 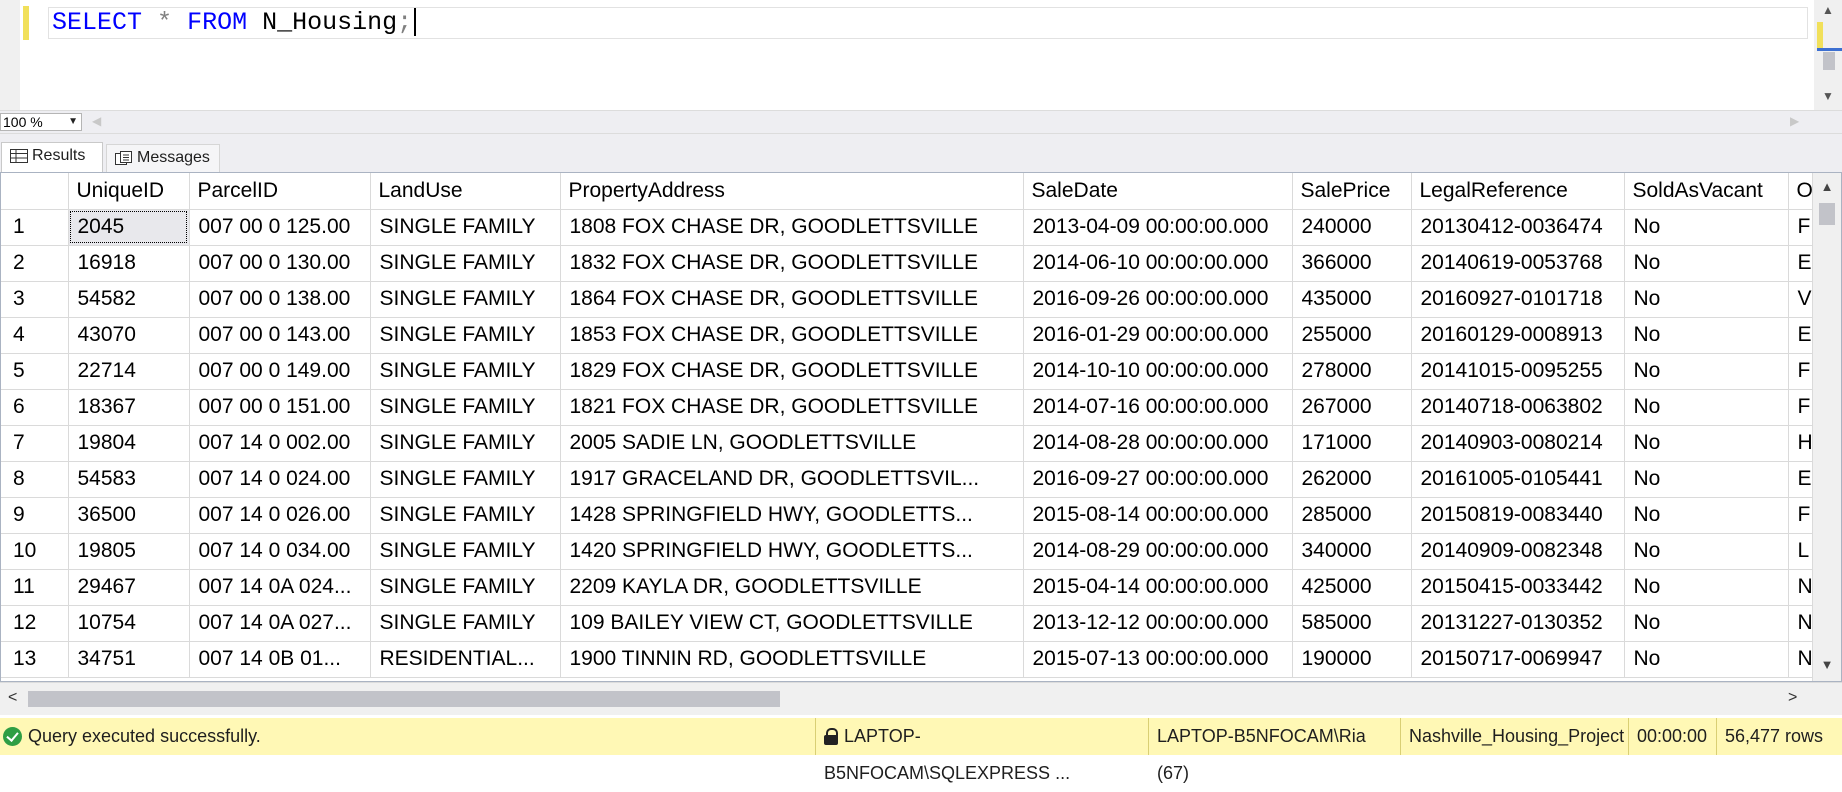 What do you see at coordinates (73, 122) in the screenshot?
I see `dropdown-arrow-icon: ▼` at bounding box center [73, 122].